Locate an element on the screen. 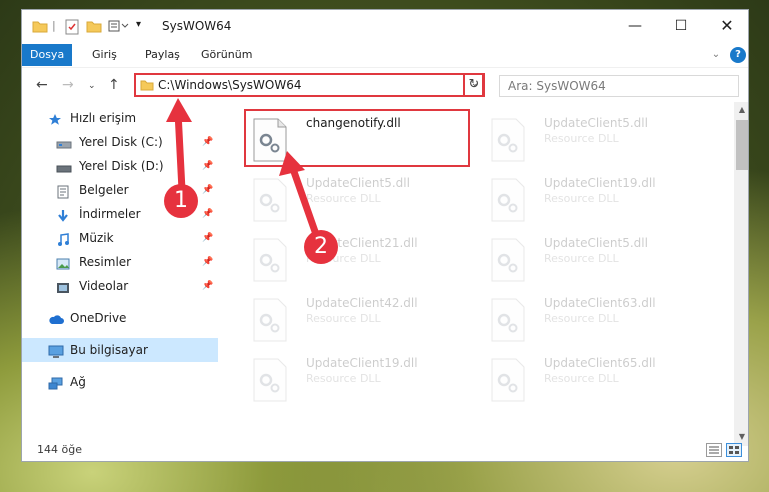 This screenshot has height=492, width=769. cloud-icon is located at coordinates (56, 318).